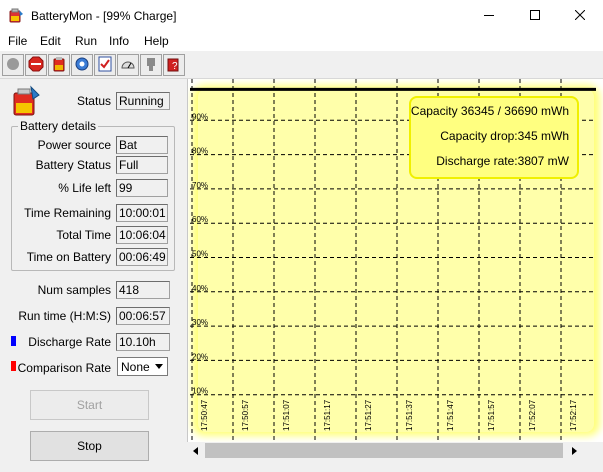 This screenshot has height=472, width=603. What do you see at coordinates (17, 41) in the screenshot?
I see `menu-file: File` at bounding box center [17, 41].